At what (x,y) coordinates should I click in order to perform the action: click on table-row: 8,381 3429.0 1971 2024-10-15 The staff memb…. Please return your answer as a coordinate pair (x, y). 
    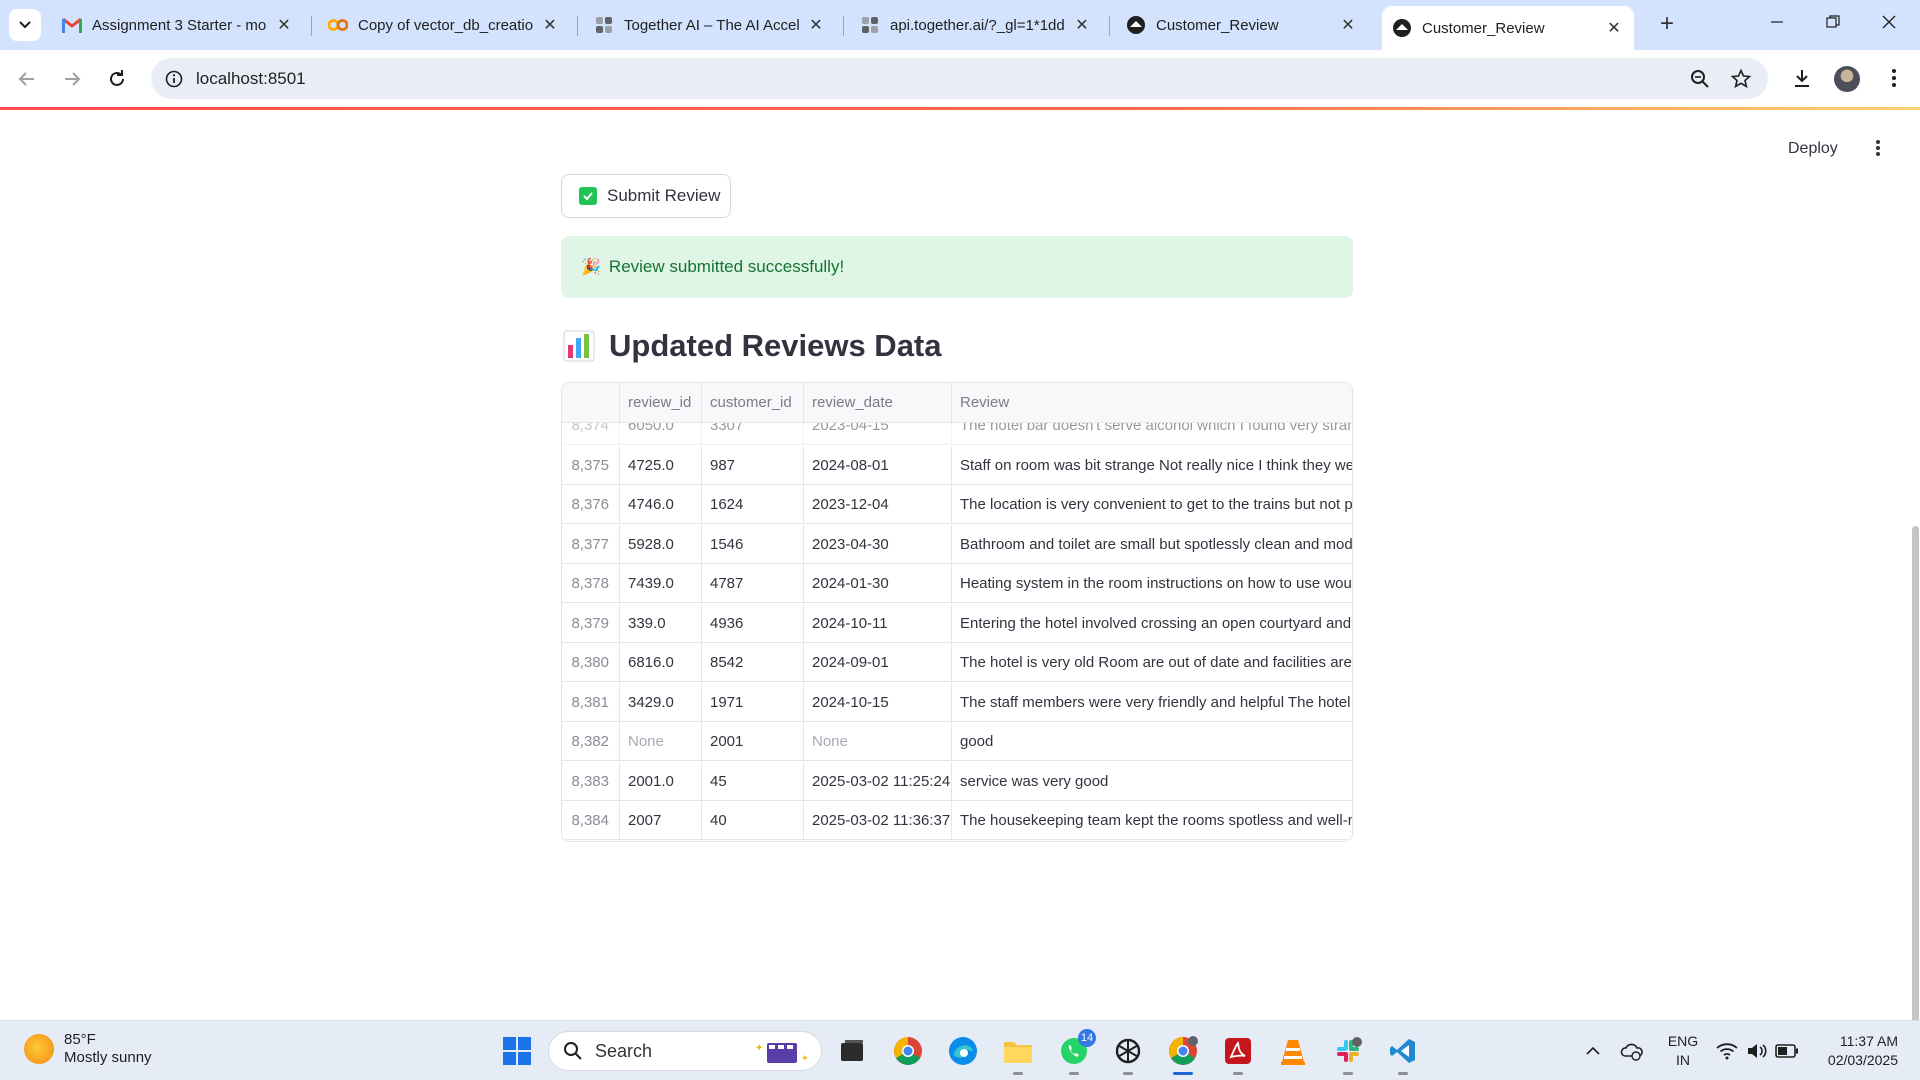
    Looking at the image, I should click on (957, 702).